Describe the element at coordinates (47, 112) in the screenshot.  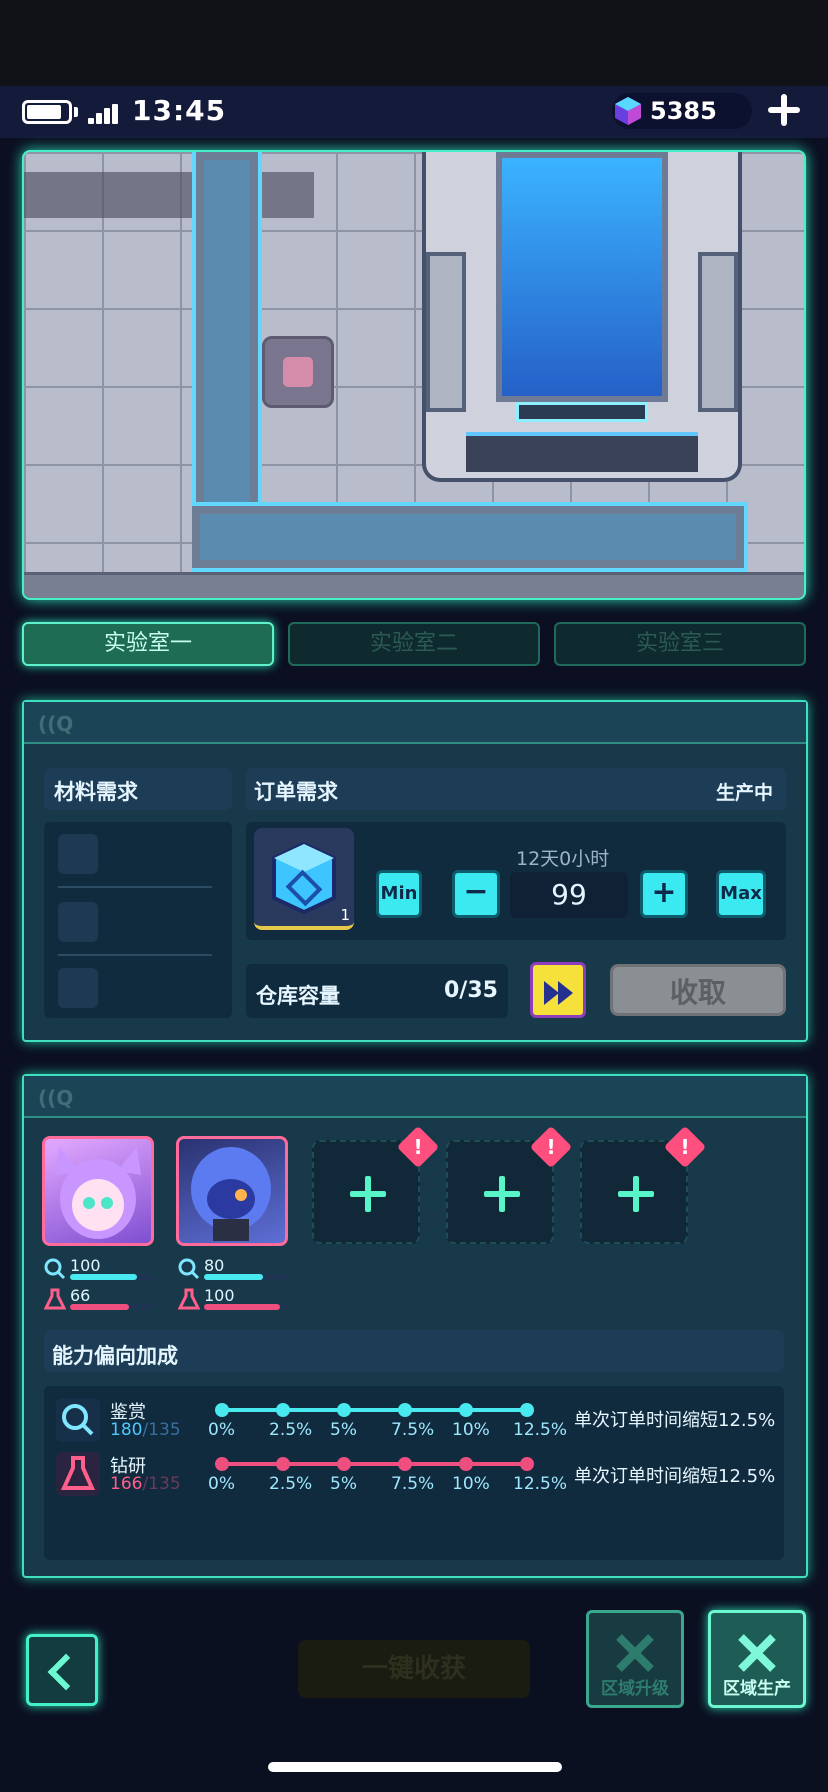
I see `battery-icon` at that location.